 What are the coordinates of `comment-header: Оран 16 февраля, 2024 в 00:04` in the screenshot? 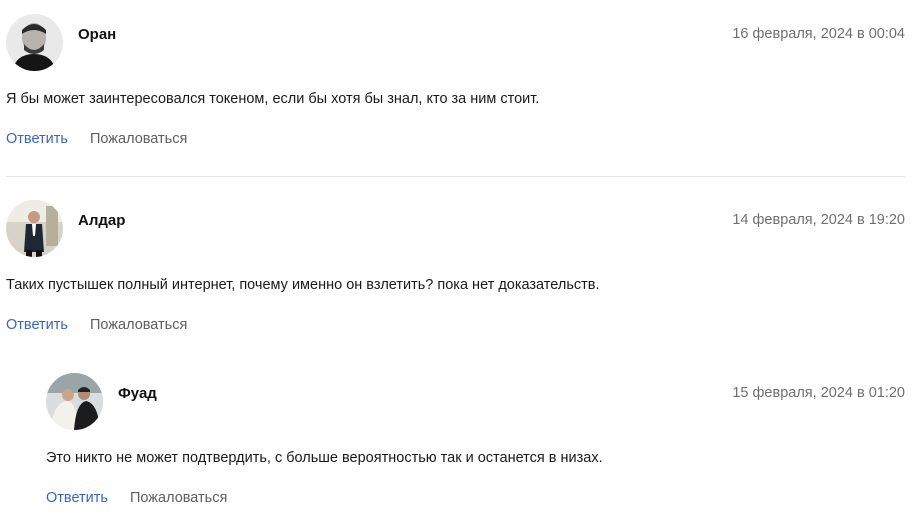 It's located at (455, 43).